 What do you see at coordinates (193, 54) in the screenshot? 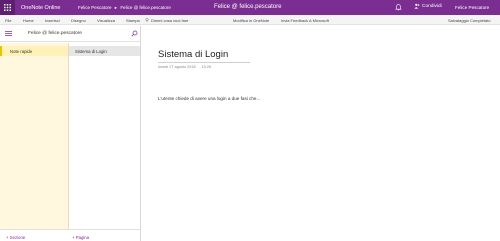
I see `page-title: Sistema di Login` at bounding box center [193, 54].